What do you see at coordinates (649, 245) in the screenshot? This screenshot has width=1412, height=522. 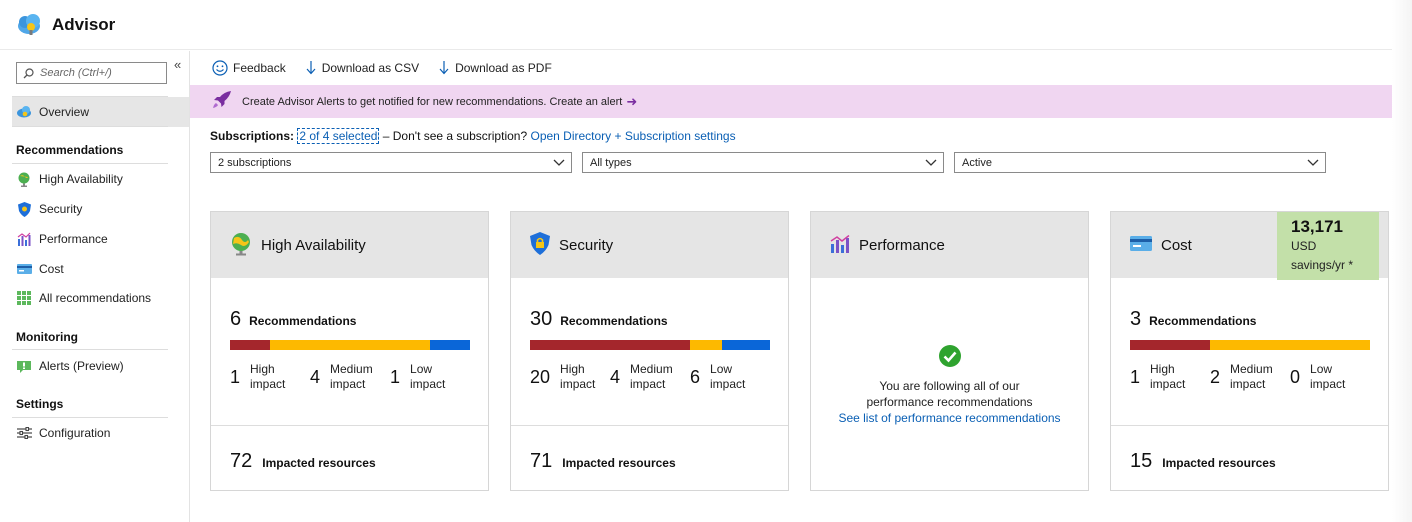 I see `card-header: Security` at bounding box center [649, 245].